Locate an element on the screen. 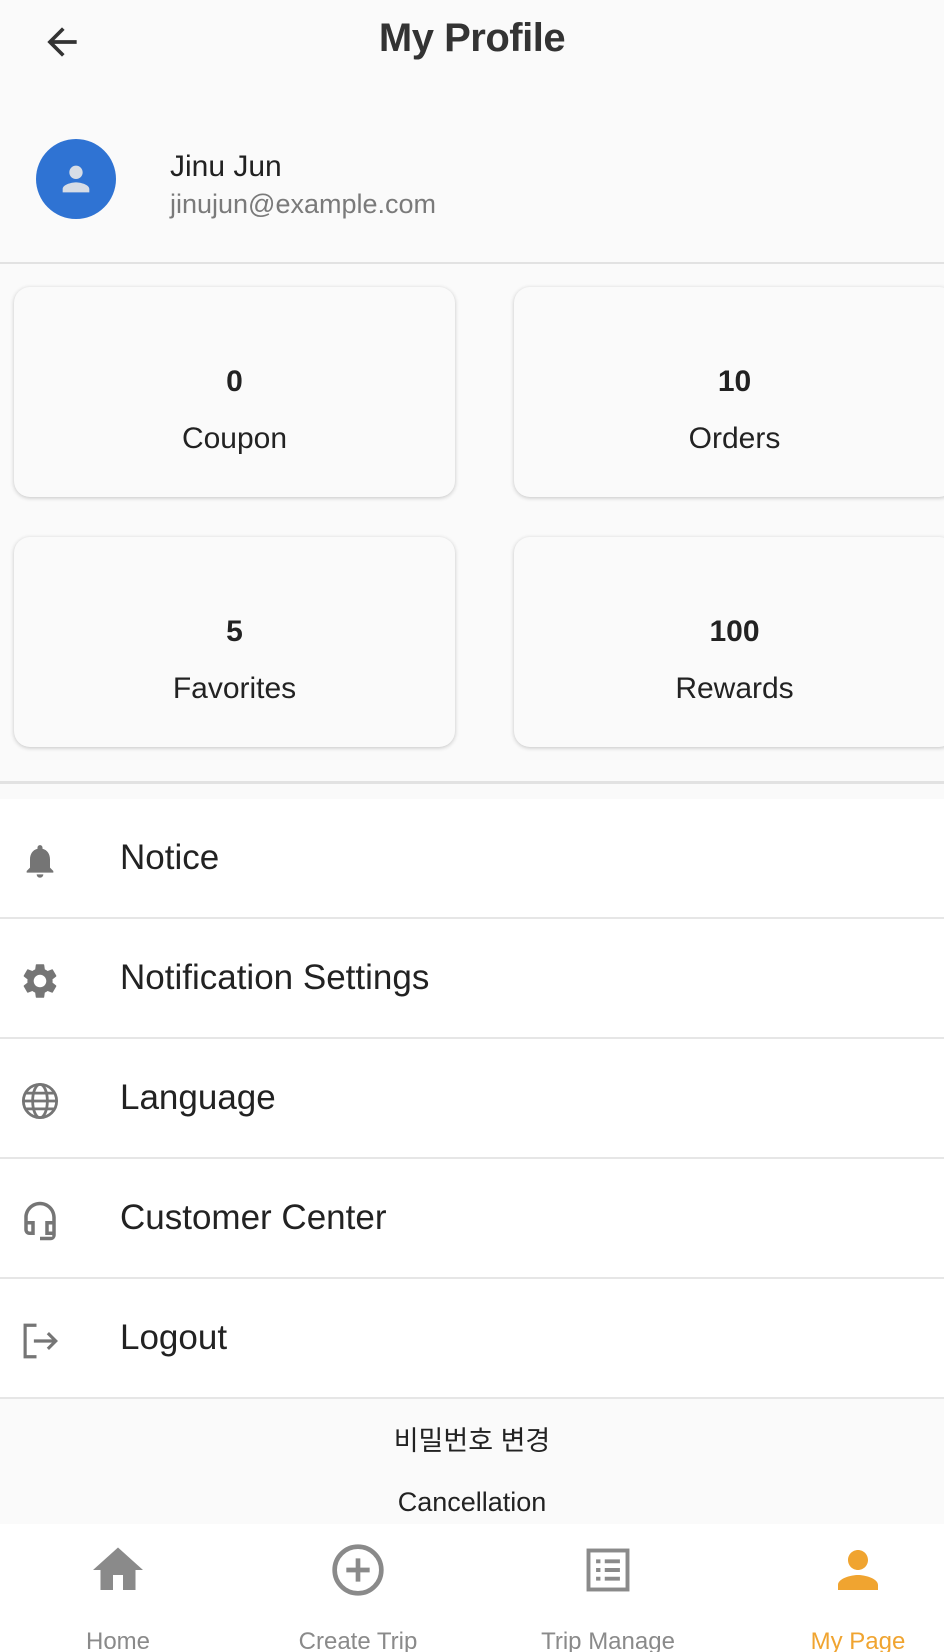  avatar is located at coordinates (76, 179).